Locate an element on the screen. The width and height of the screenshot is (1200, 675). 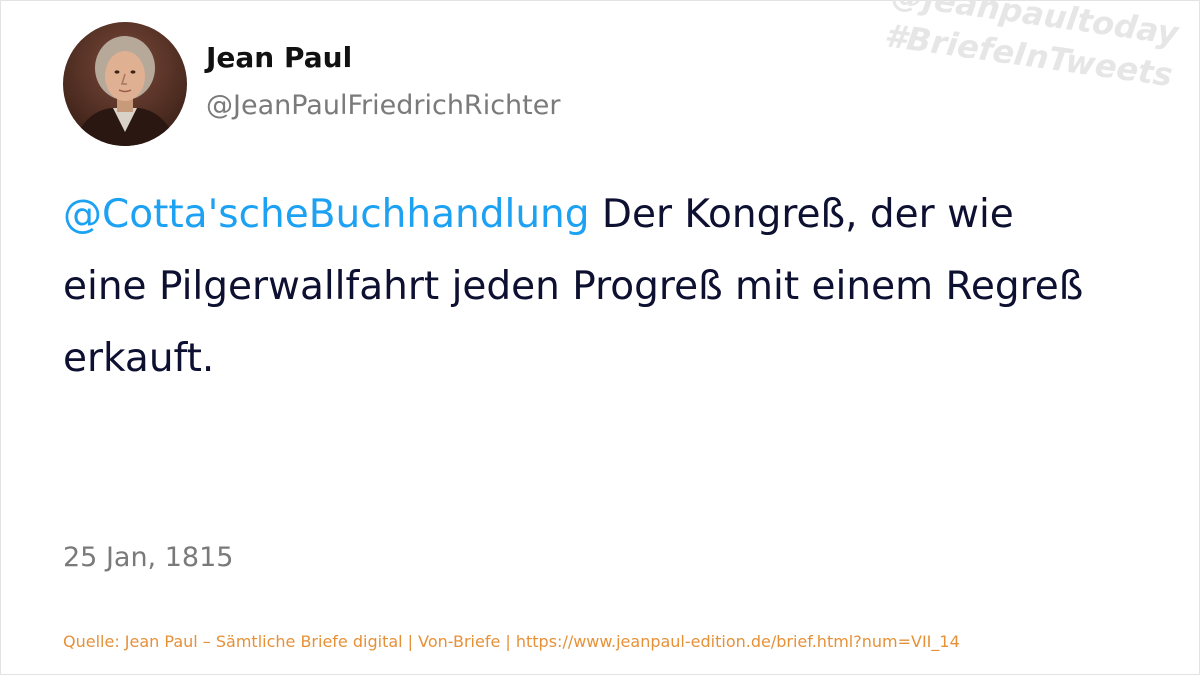
author-name: Jean Paul is located at coordinates (279, 58).